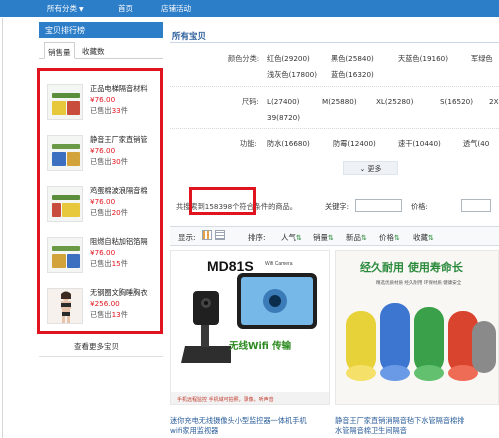 This screenshot has height=438, width=499. Describe the element at coordinates (225, 399) in the screenshot. I see `product-tagline-text: 手机远程监控 手机域可拍照，录像，听声音` at that location.